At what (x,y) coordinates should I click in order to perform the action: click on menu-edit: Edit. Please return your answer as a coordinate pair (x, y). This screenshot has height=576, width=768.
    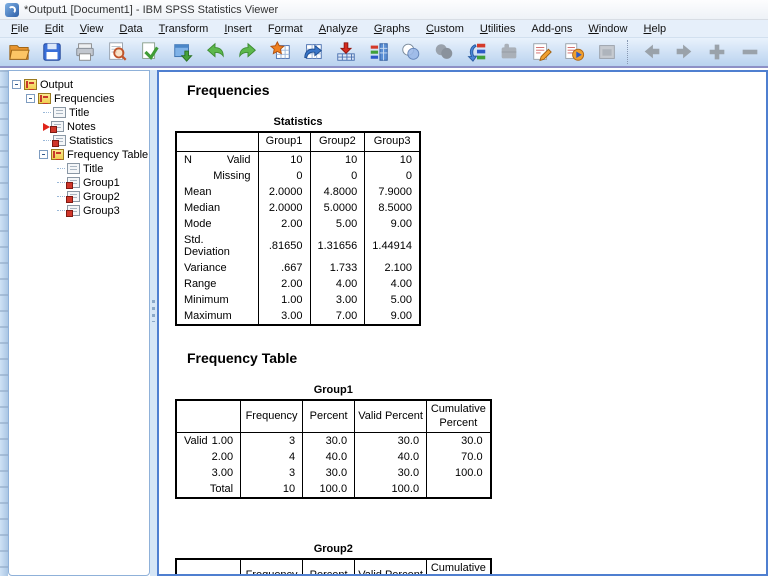
    Looking at the image, I should click on (54, 29).